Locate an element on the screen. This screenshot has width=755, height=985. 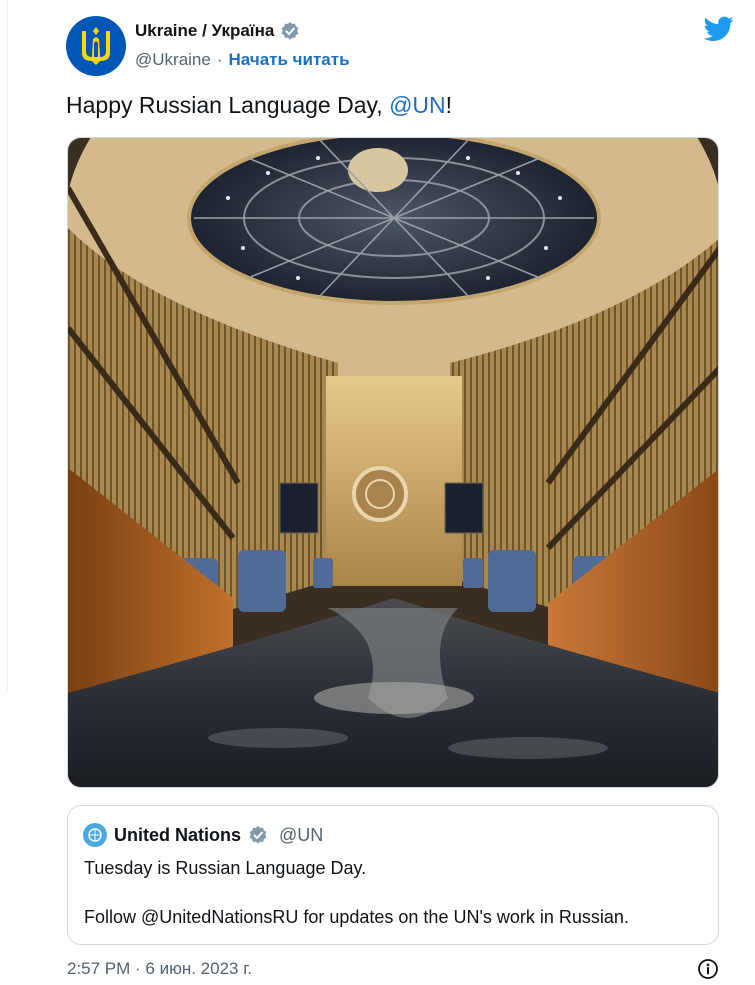
ukraine-trident-icon is located at coordinates (96, 46).